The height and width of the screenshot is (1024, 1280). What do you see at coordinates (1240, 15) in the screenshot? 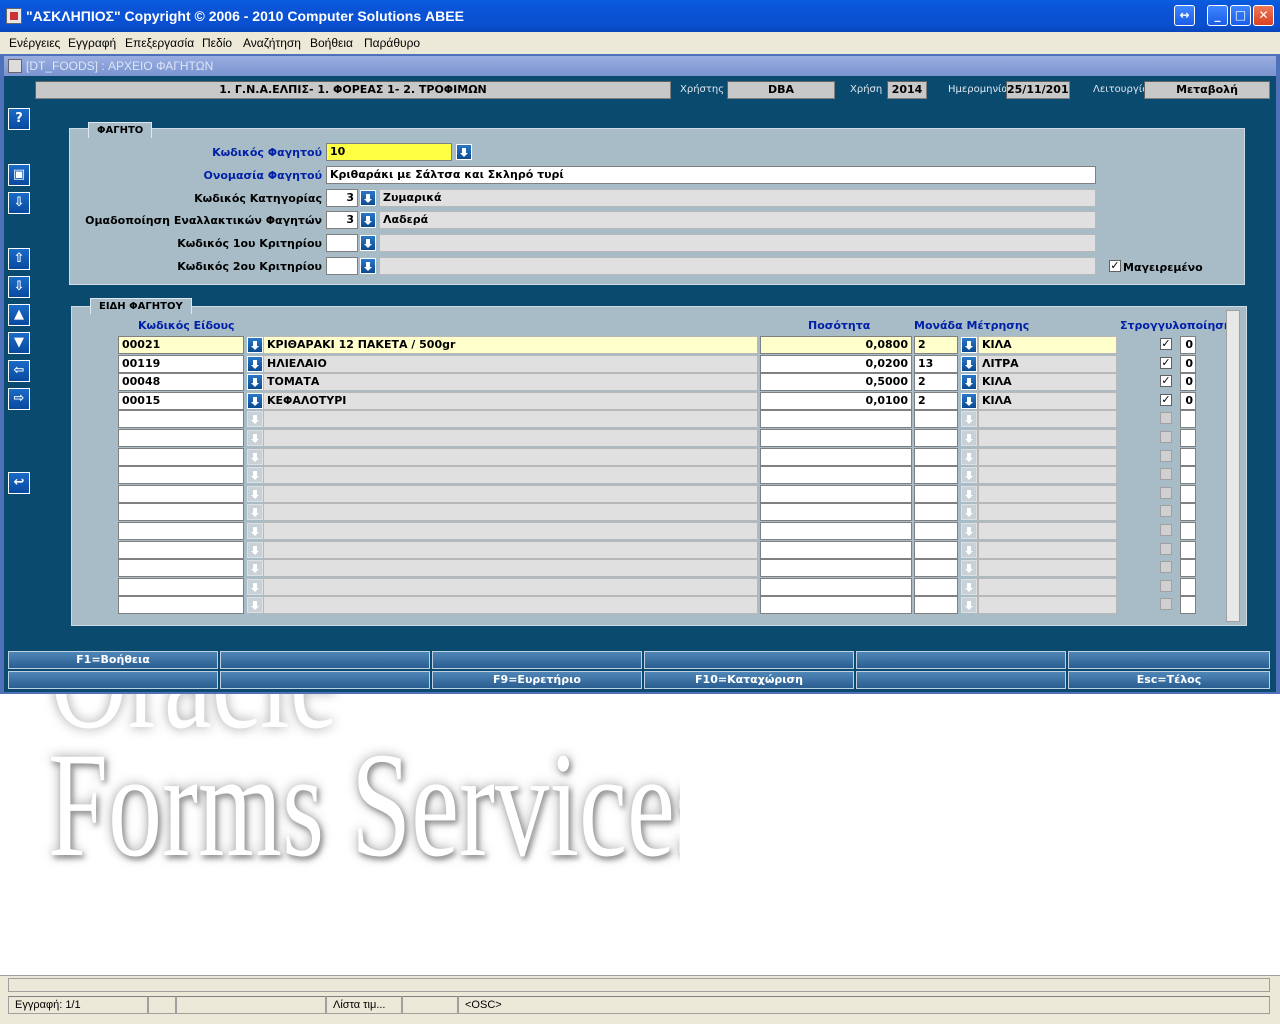
I see `maximize-icon: □` at bounding box center [1240, 15].